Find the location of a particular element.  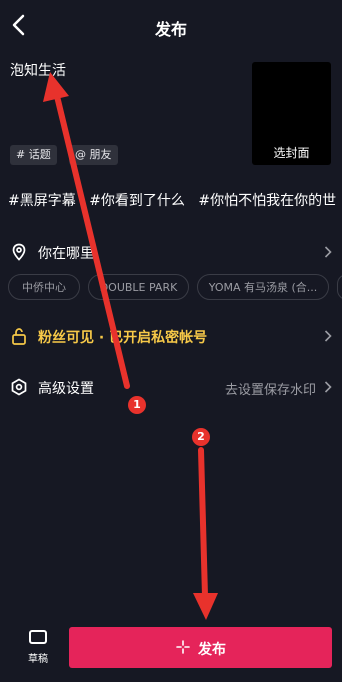

topic-chip: # 话题 is located at coordinates (33, 155).